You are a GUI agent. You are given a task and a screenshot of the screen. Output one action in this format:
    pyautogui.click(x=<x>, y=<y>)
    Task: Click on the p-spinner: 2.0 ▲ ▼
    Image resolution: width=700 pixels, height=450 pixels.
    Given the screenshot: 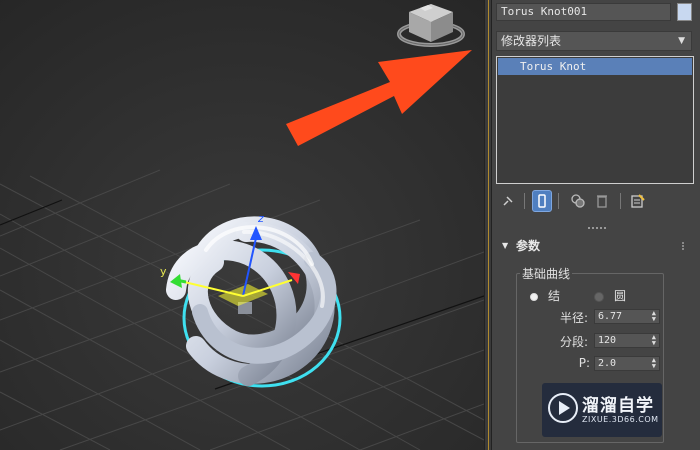 What is the action you would take?
    pyautogui.click(x=627, y=363)
    